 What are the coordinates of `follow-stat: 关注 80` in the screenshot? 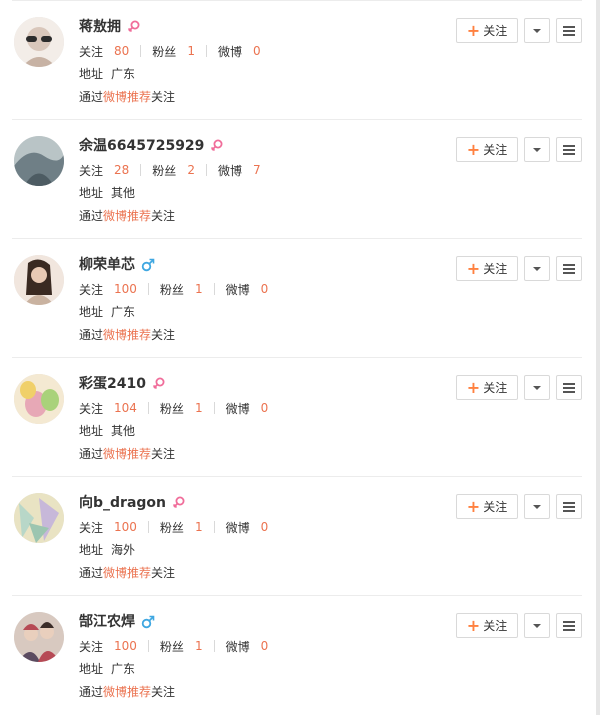 It's located at (104, 51).